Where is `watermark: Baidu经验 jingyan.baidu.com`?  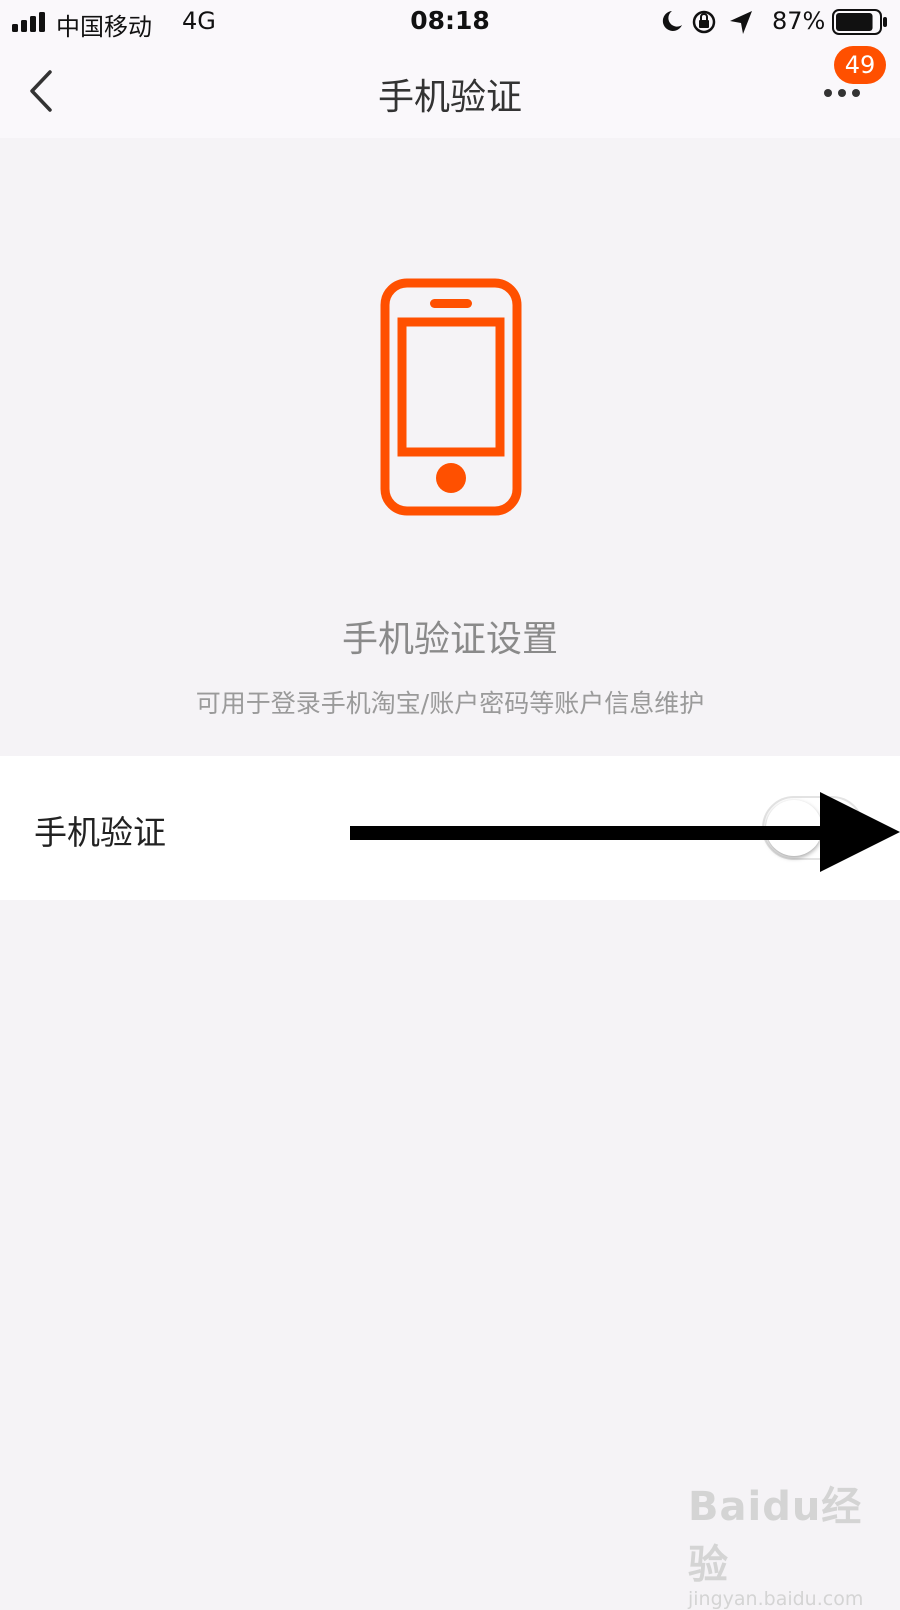
watermark: Baidu经验 jingyan.baidu.com is located at coordinates (788, 1542).